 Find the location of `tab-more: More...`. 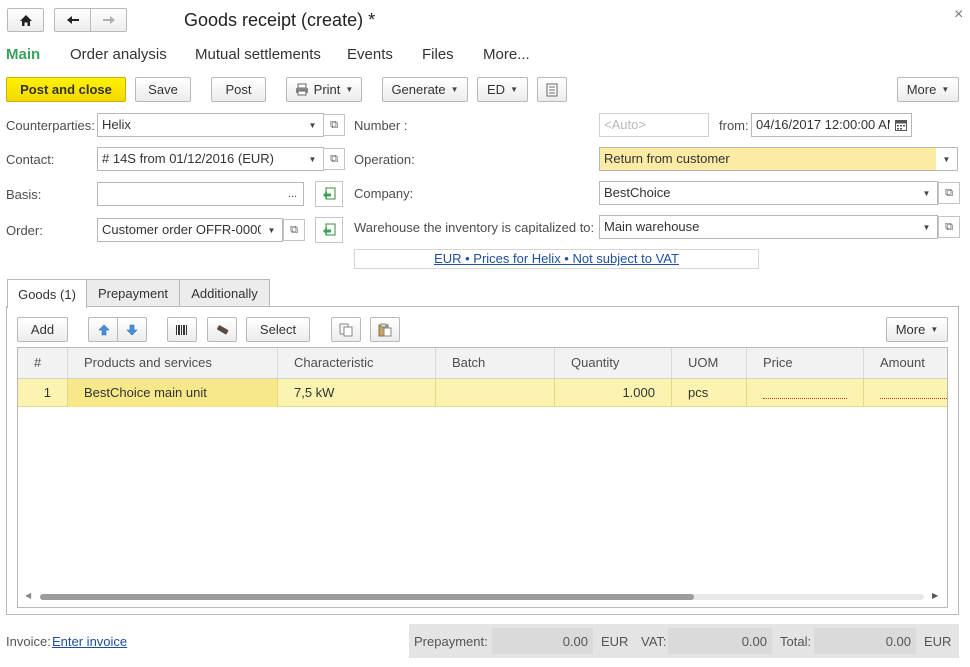

tab-more: More... is located at coordinates (506, 54).